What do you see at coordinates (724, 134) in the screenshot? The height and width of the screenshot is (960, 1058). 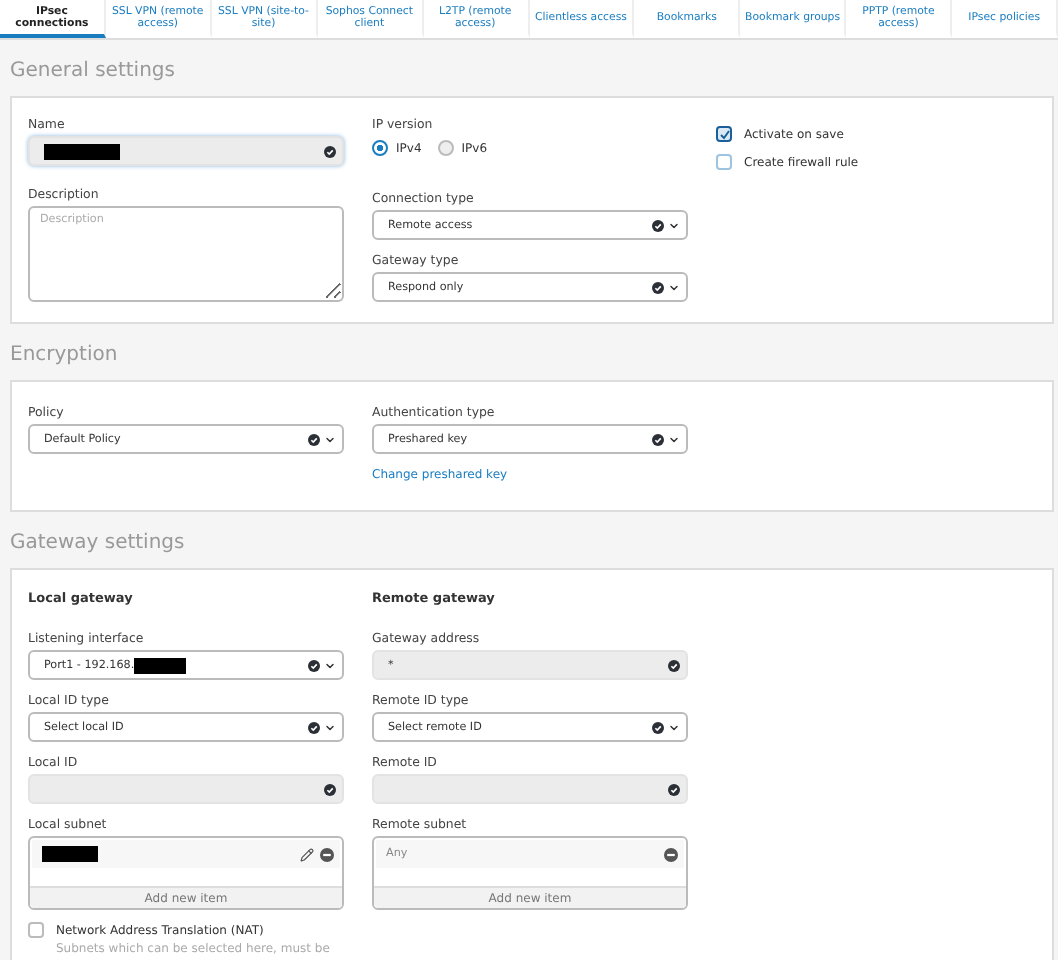 I see `checkmark-icon` at bounding box center [724, 134].